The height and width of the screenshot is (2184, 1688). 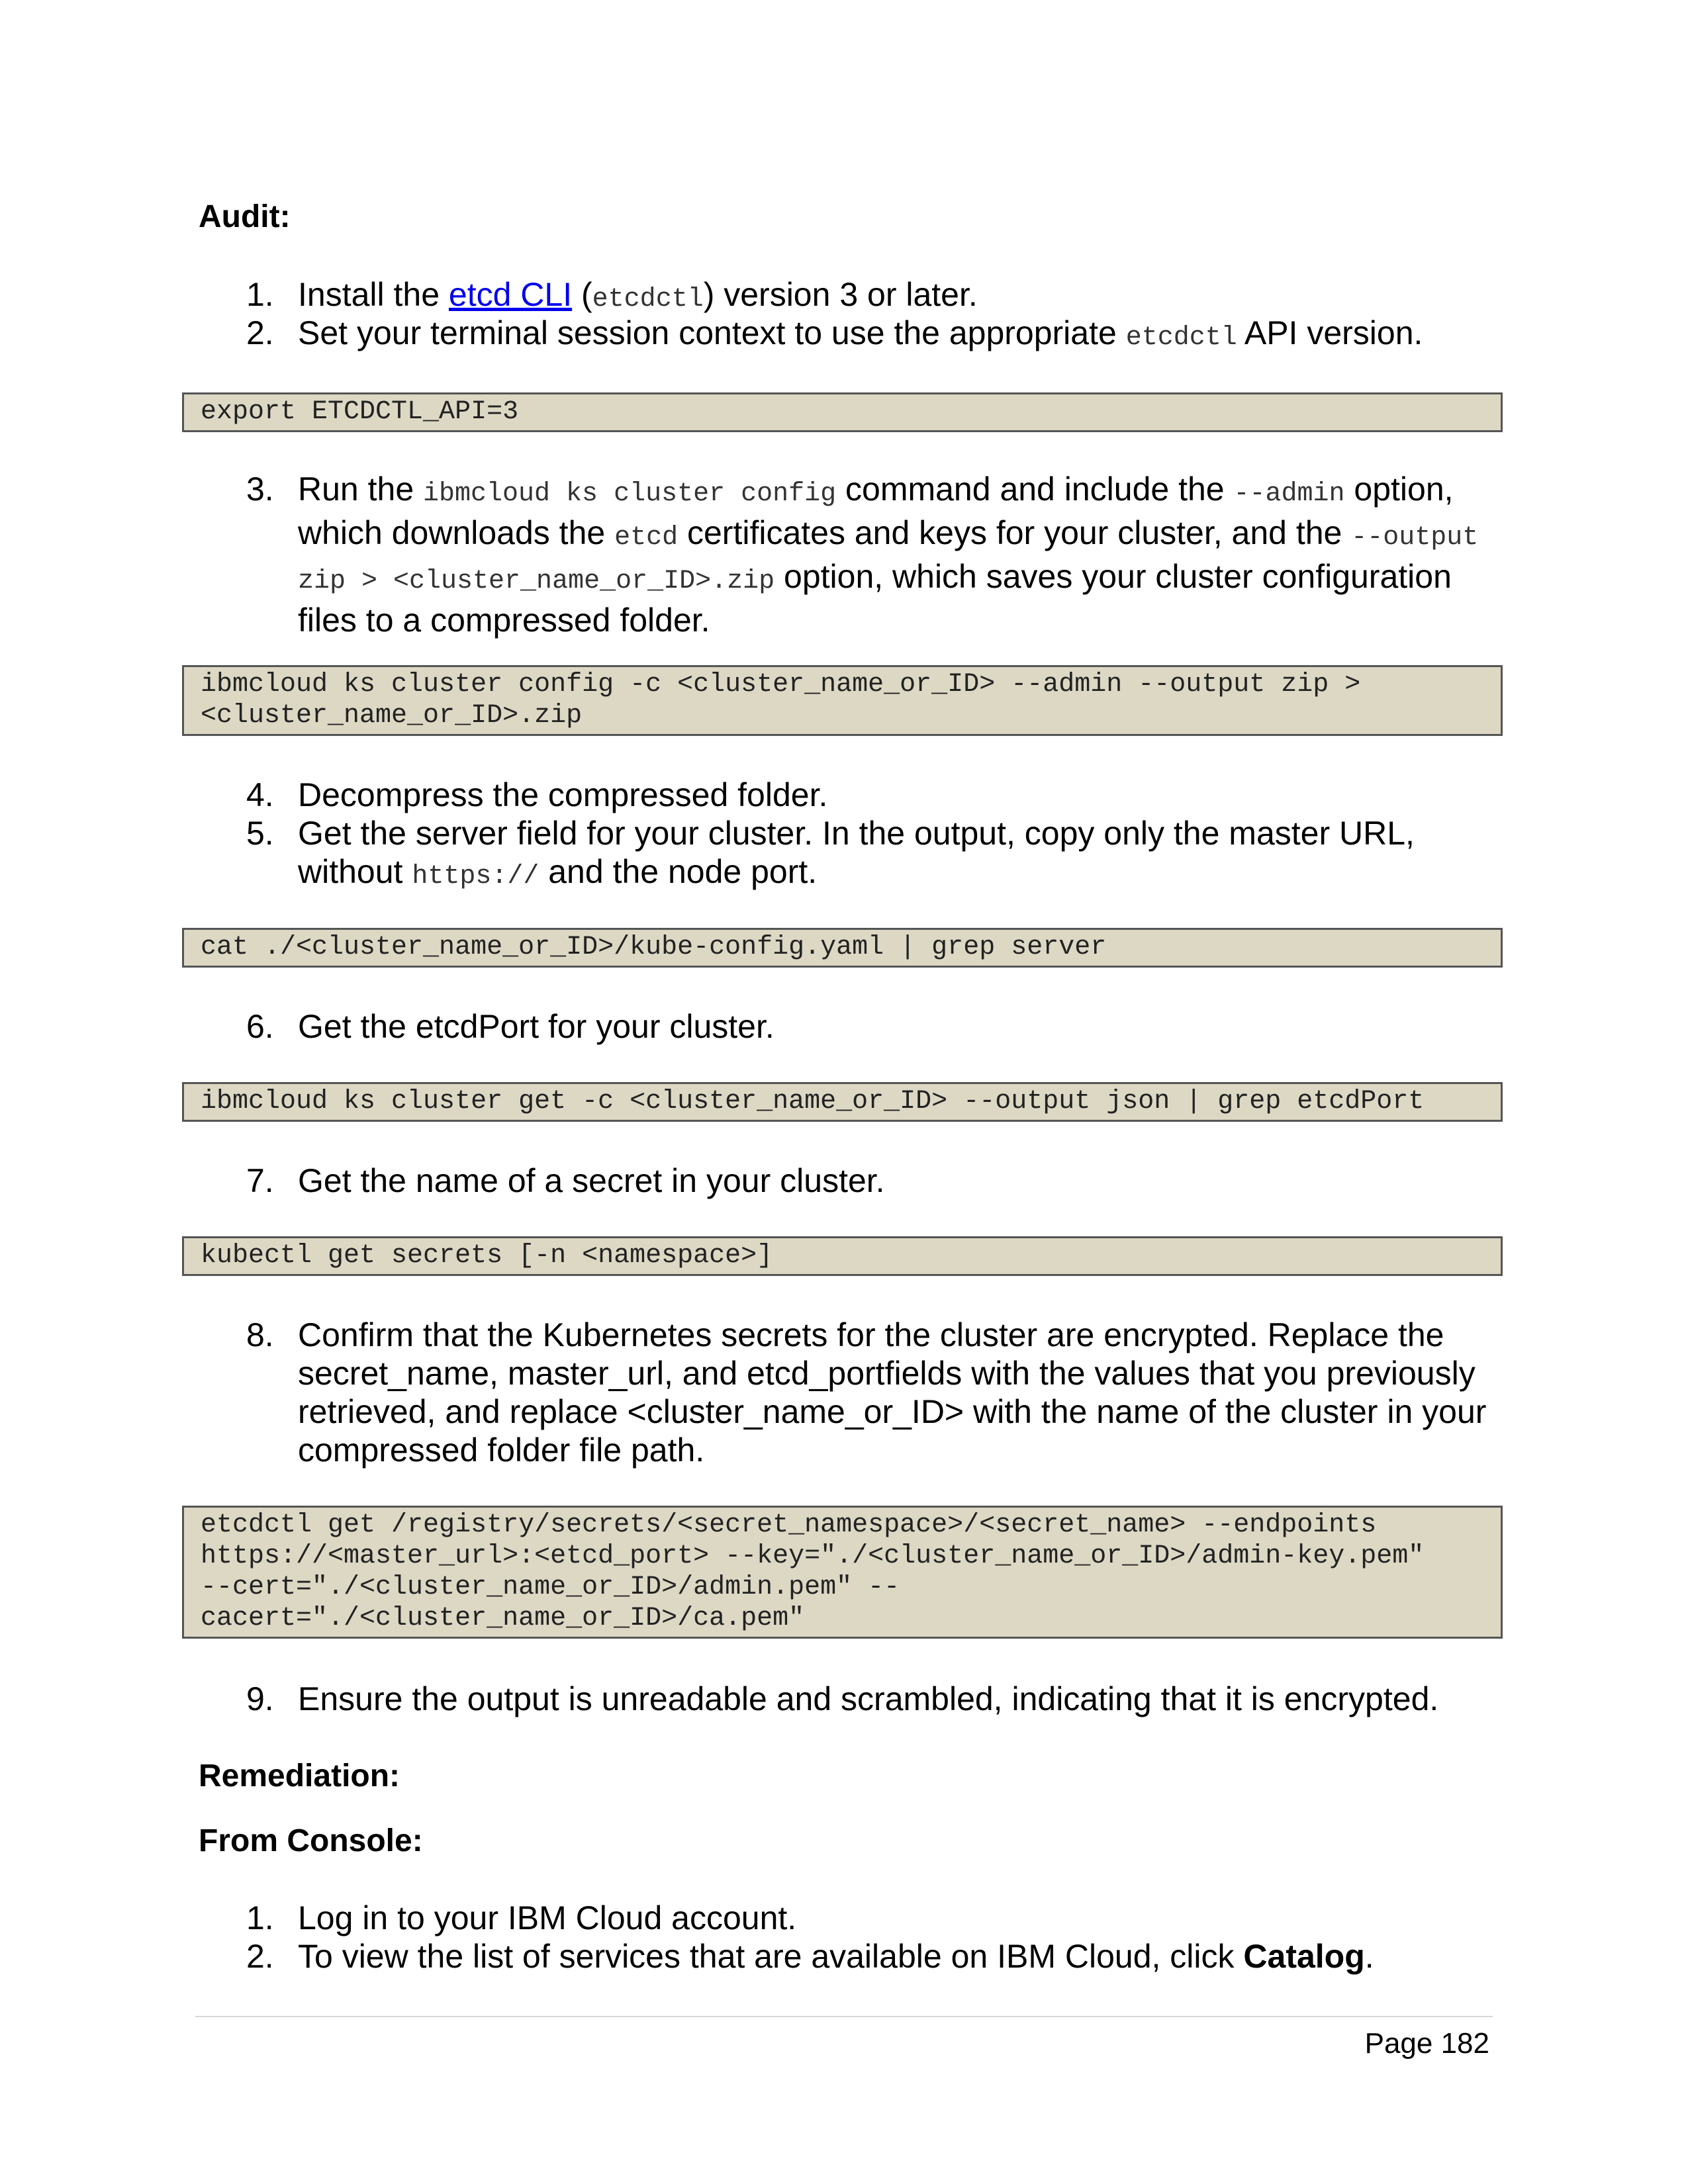 What do you see at coordinates (361, 489) in the screenshot?
I see `step-text: Run the` at bounding box center [361, 489].